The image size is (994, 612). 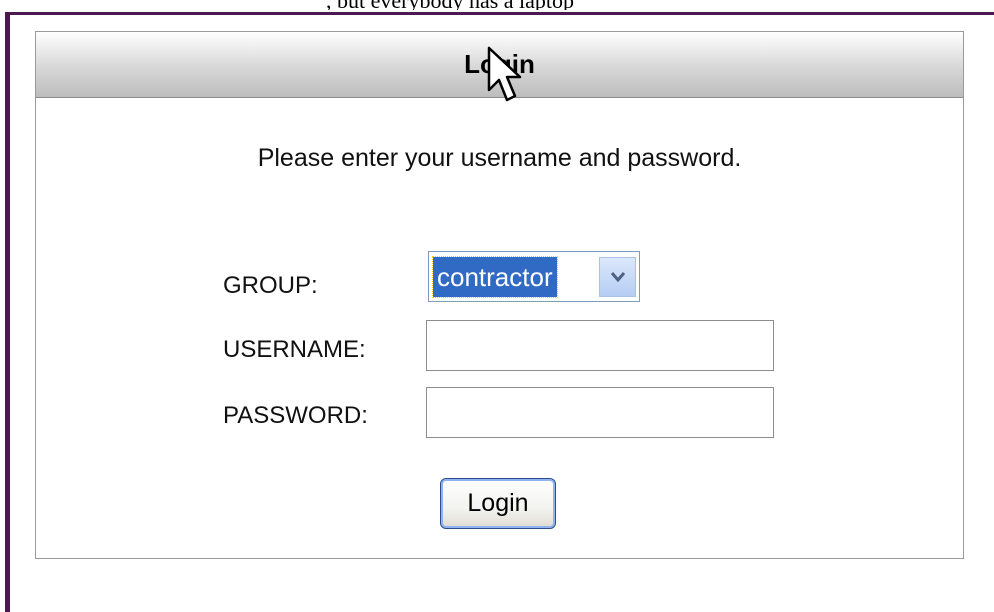 What do you see at coordinates (499, 158) in the screenshot?
I see `login-instructions: Please enter your username and password.` at bounding box center [499, 158].